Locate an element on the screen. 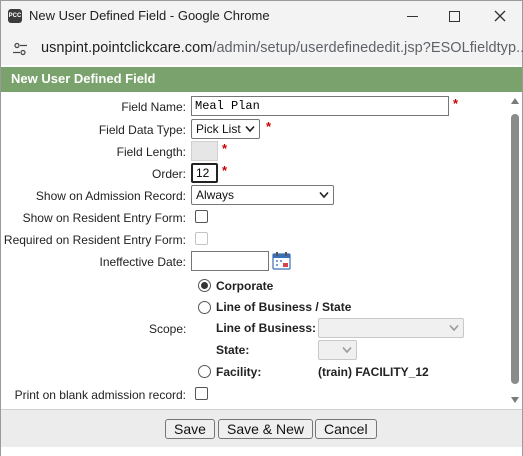 The height and width of the screenshot is (456, 523). calendar-icon is located at coordinates (281, 260).